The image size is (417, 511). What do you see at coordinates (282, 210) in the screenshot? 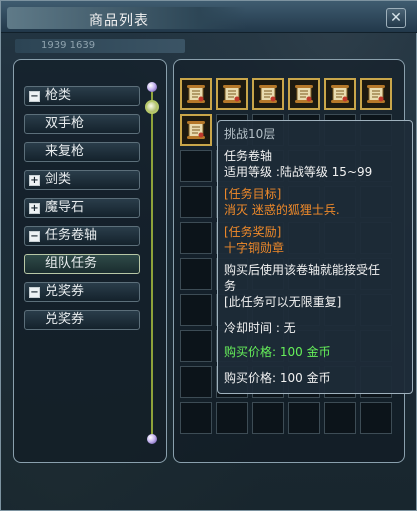
I see `tooltip-goal-text: 消灭 迷惑的狐狸士兵.` at bounding box center [282, 210].